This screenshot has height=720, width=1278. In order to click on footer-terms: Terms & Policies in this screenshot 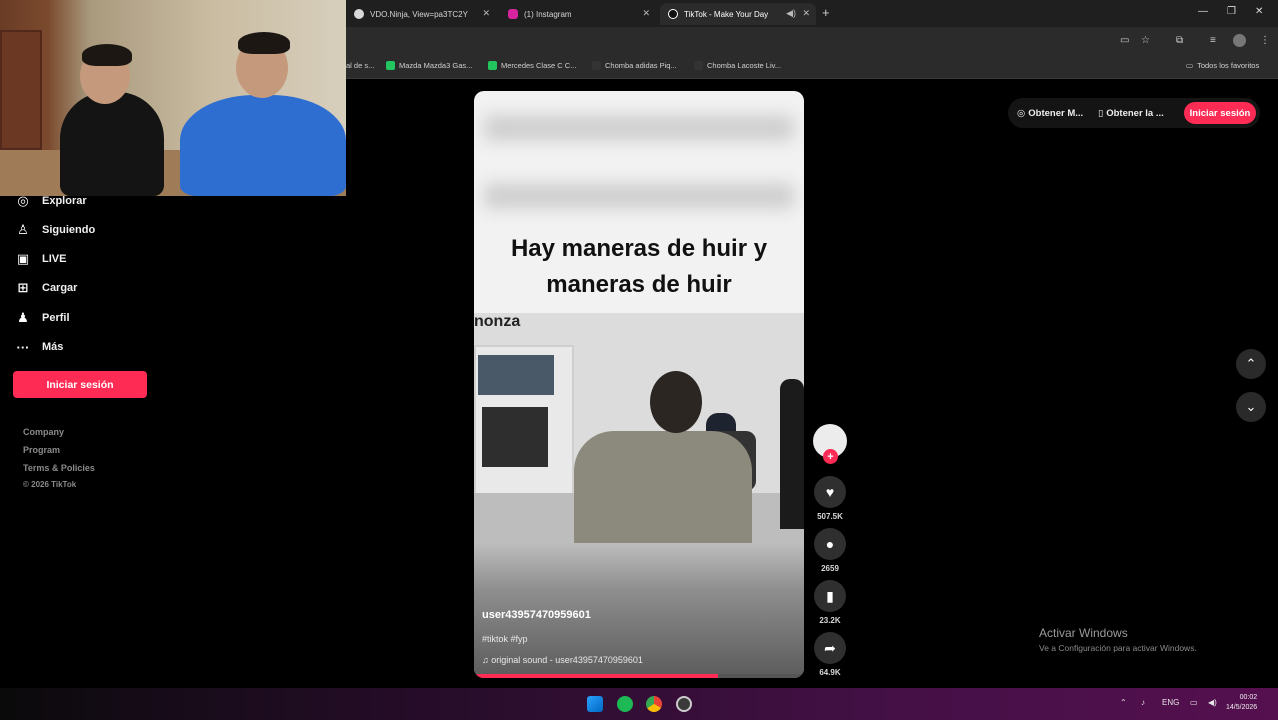, I will do `click(59, 468)`.